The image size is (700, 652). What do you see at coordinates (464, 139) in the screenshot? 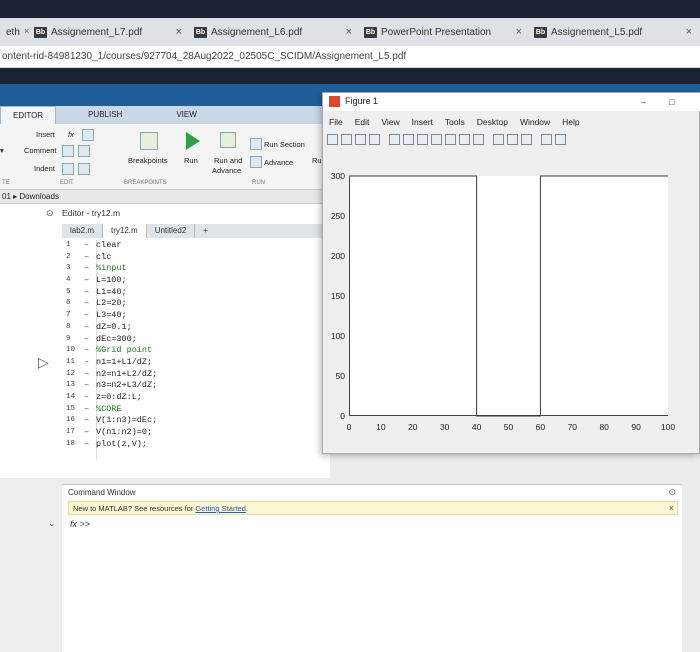
I see `data-cursor-icon` at bounding box center [464, 139].